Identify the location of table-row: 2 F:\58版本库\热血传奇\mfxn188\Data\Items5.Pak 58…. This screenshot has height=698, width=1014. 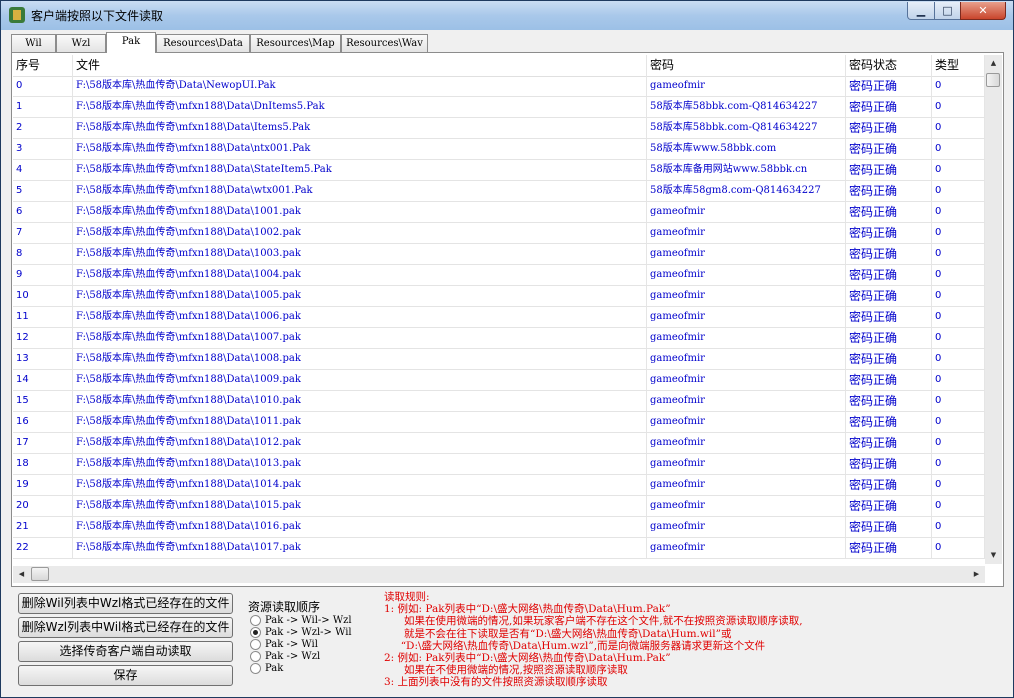
(499, 128).